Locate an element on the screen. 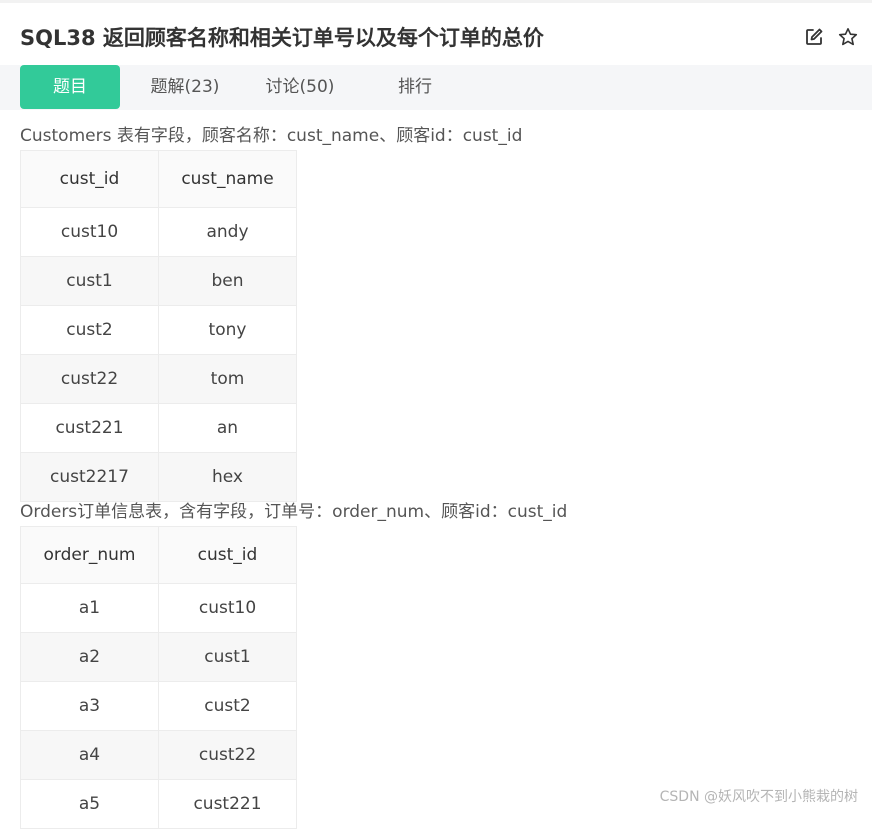 The width and height of the screenshot is (872, 829). watermark: CSDN @妖风吹不到小熊栽的树 is located at coordinates (758, 797).